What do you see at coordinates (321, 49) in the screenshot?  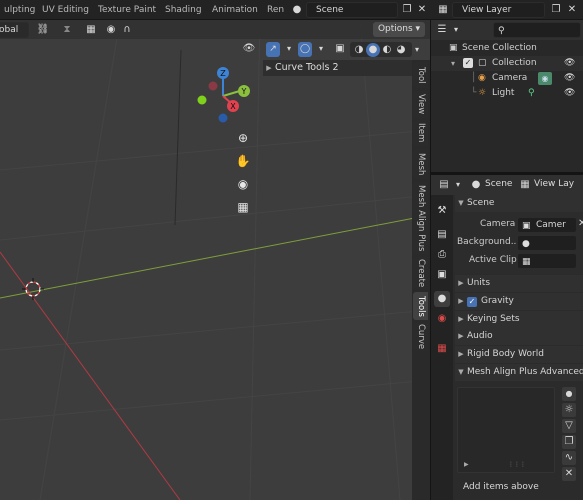 I see `overlays-dropdown-icon: ▾` at bounding box center [321, 49].